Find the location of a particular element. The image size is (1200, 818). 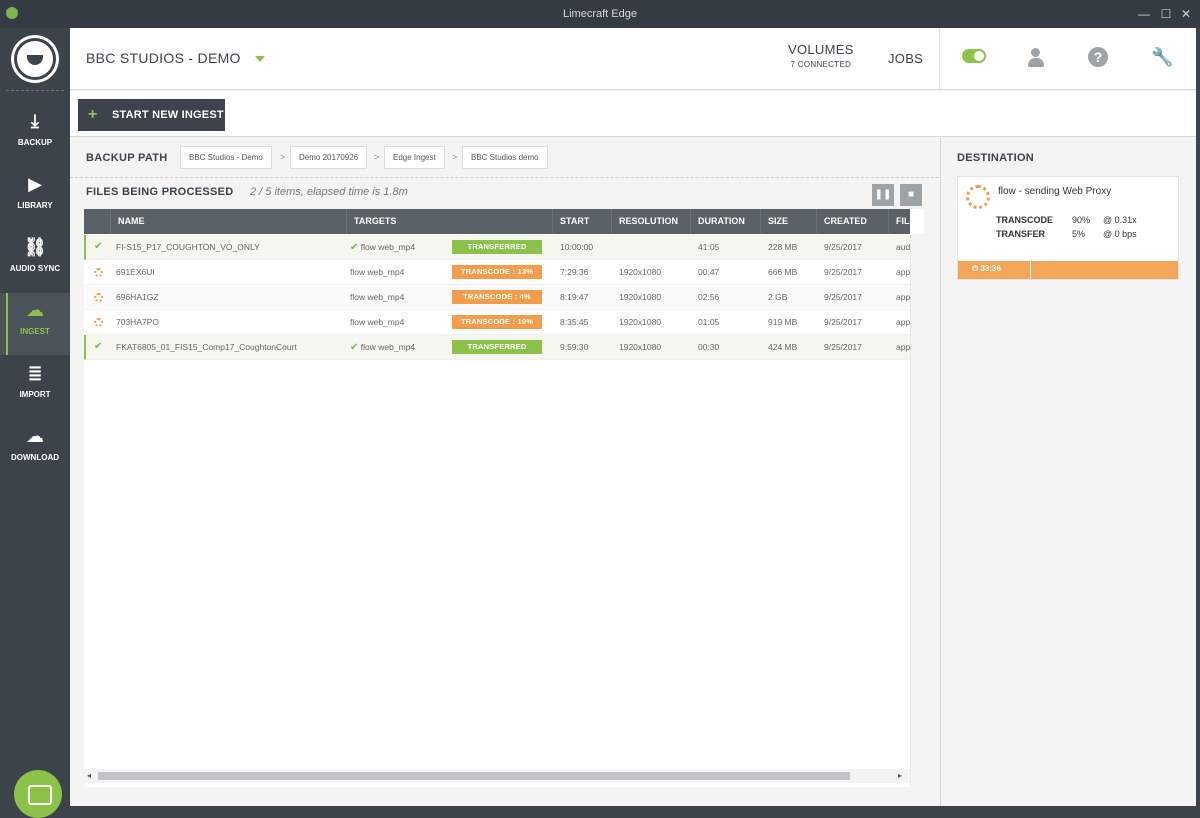

processing-status: 2 / 5 items, elapsed time is 1.8m is located at coordinates (329, 192).